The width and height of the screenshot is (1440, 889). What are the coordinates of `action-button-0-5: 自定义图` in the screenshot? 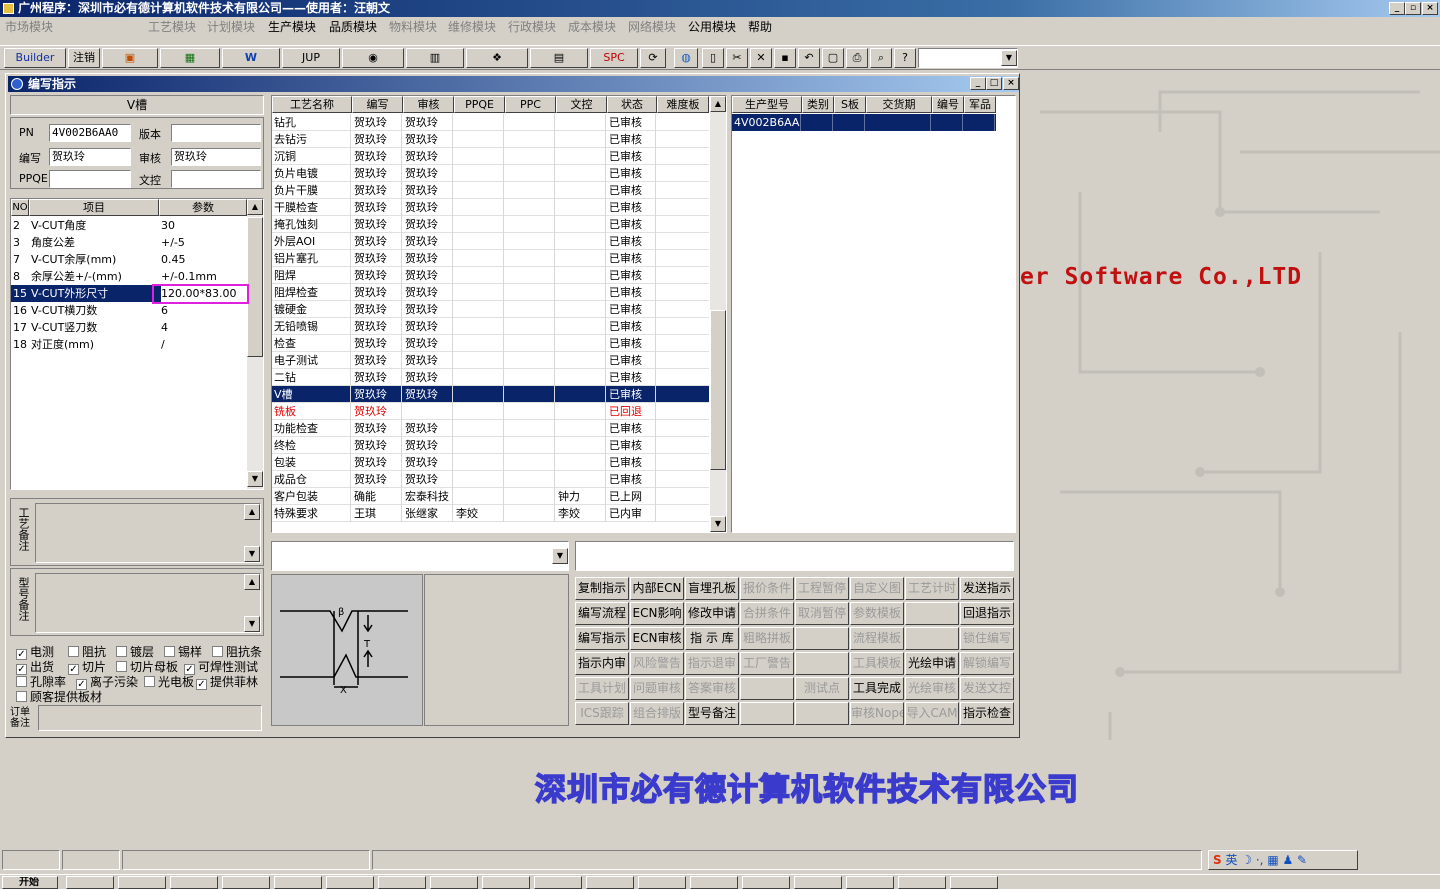 It's located at (877, 588).